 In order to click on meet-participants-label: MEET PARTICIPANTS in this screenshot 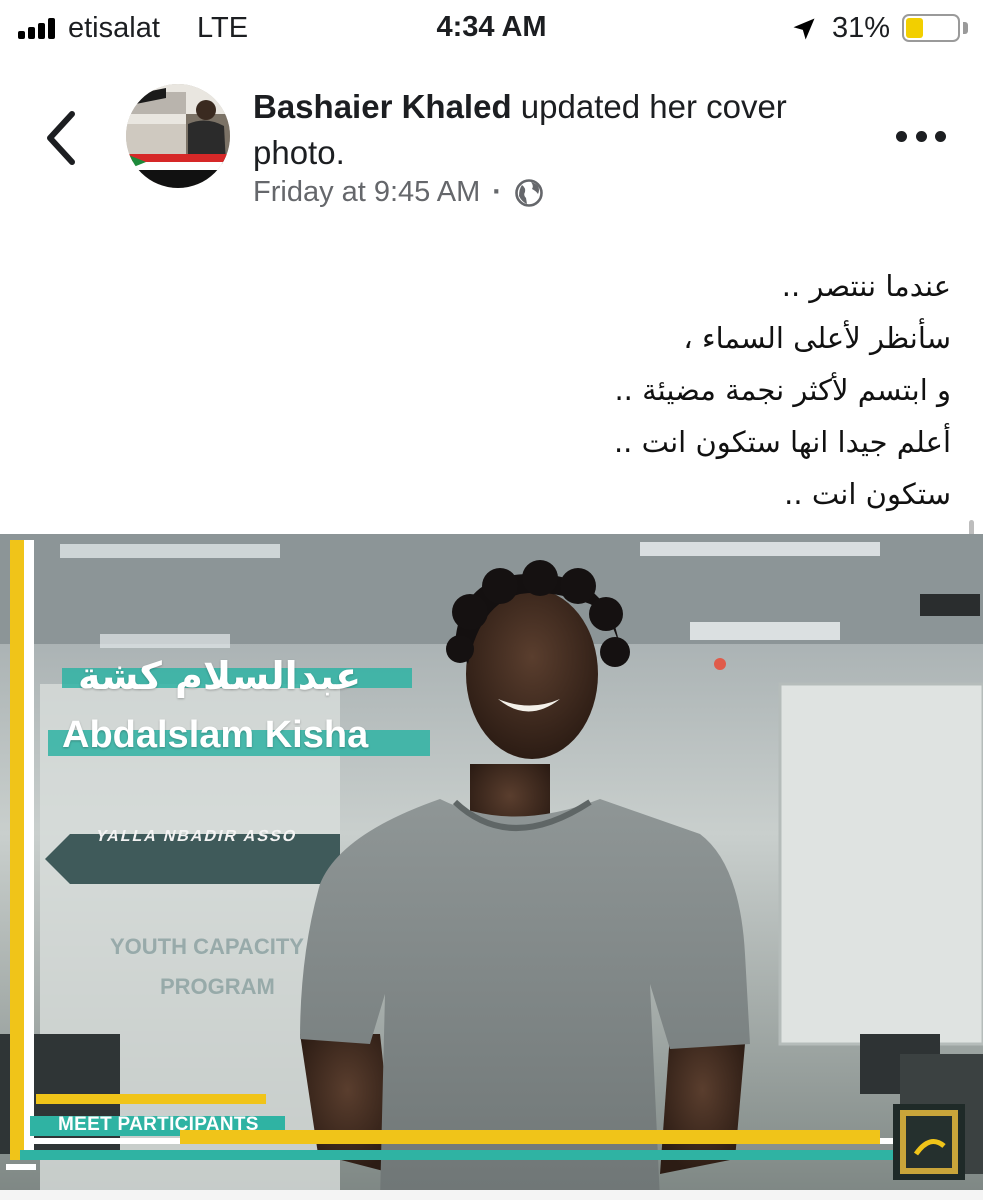, I will do `click(158, 1124)`.